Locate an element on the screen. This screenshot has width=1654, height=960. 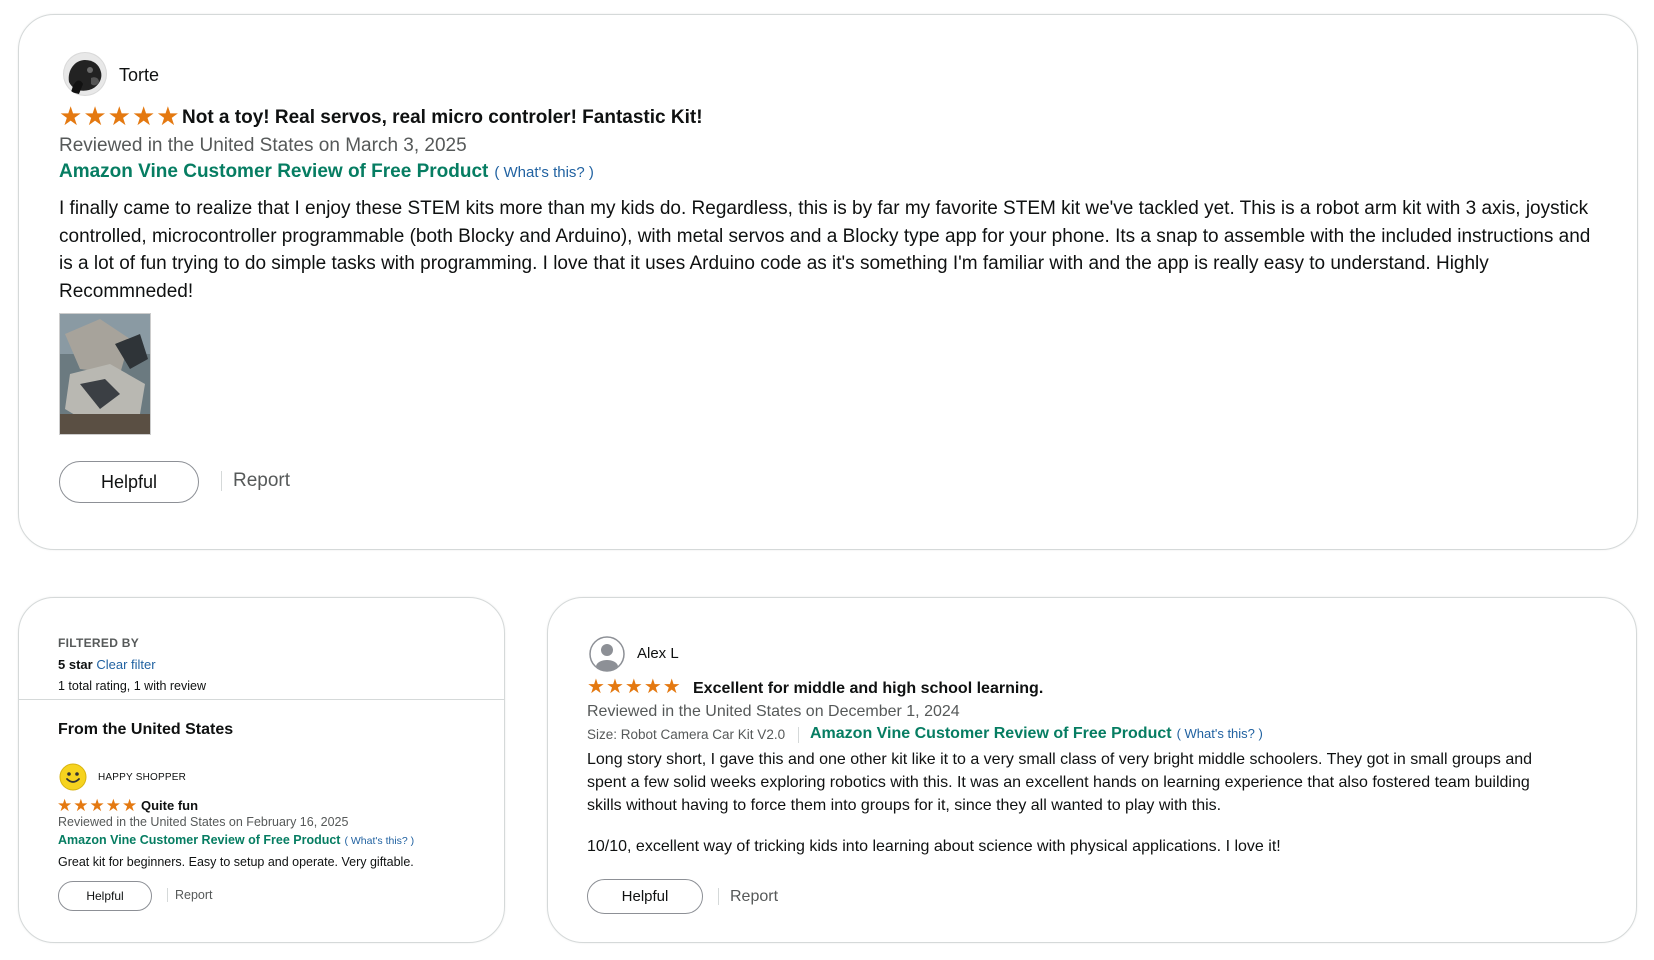
product-size-label: Size: Robot Camera Car Kit V2.0 is located at coordinates (686, 734).